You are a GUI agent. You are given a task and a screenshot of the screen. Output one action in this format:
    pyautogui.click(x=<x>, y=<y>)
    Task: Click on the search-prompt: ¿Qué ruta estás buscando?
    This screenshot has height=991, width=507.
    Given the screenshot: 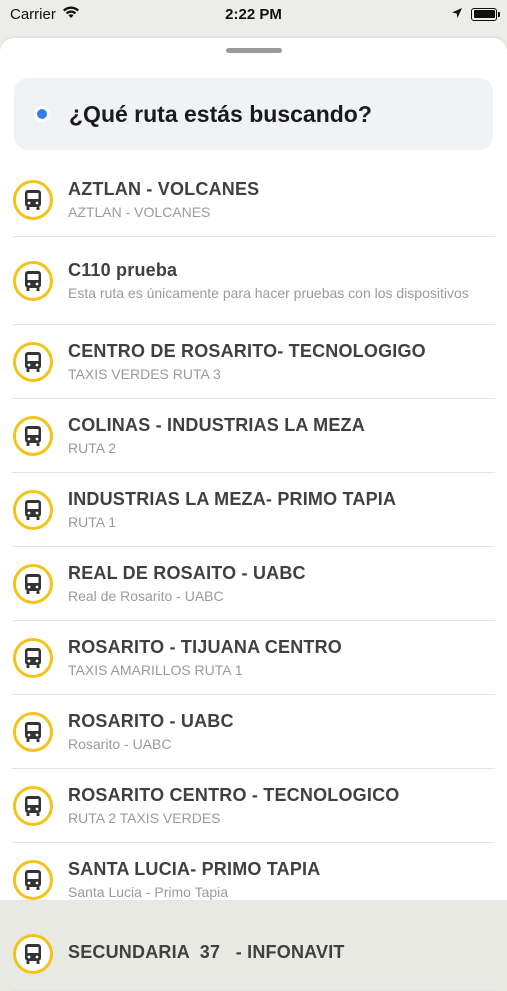 What is the action you would take?
    pyautogui.click(x=220, y=113)
    